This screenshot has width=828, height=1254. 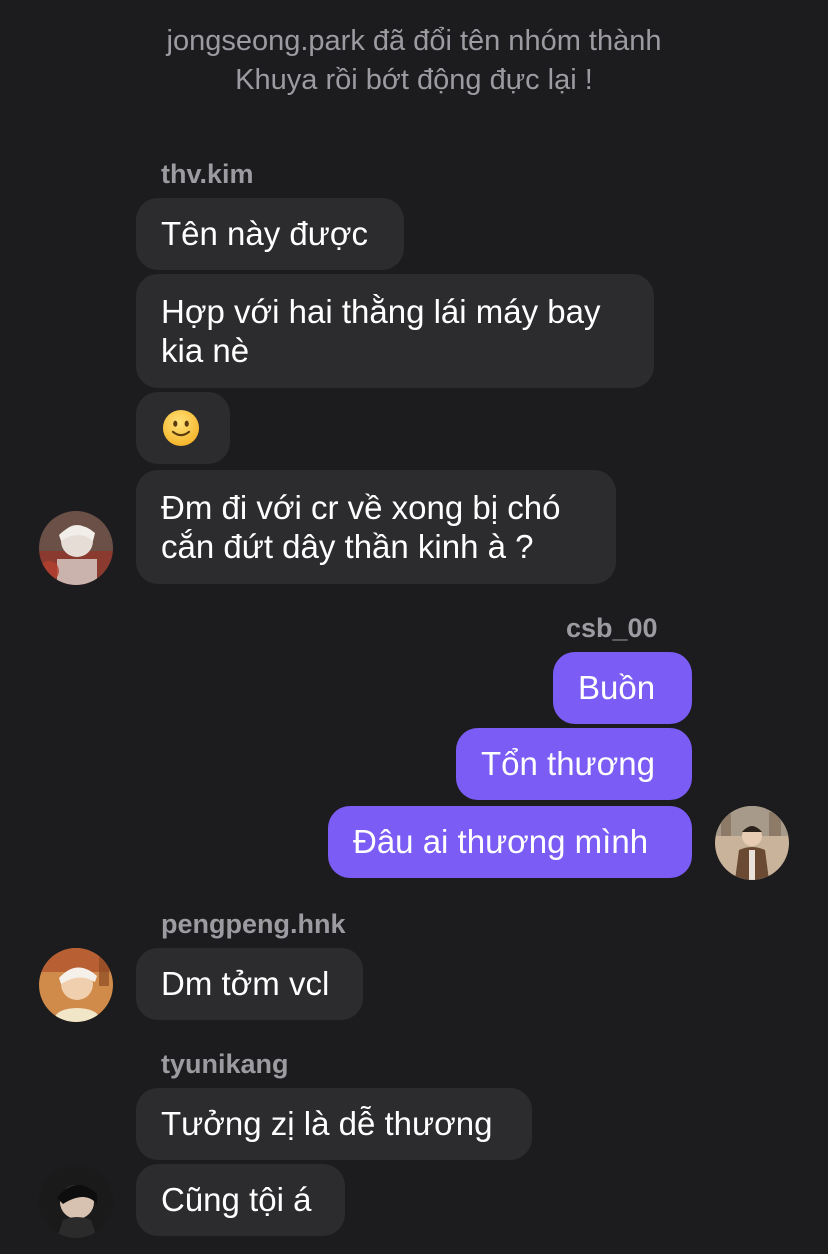 I want to click on sender-name-pengpeng-hnk: pengpeng.hnk, so click(x=253, y=924).